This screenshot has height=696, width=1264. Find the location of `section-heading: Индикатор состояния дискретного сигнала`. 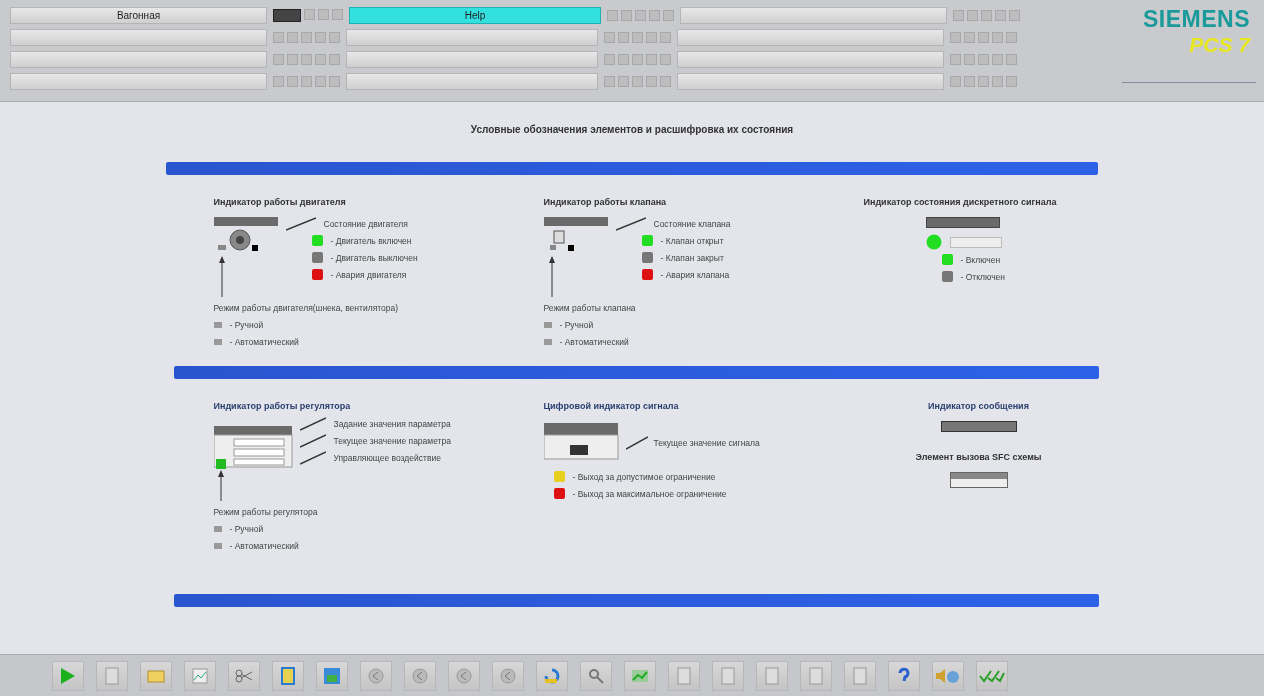

section-heading: Индикатор состояния дискретного сигнала is located at coordinates (960, 202).